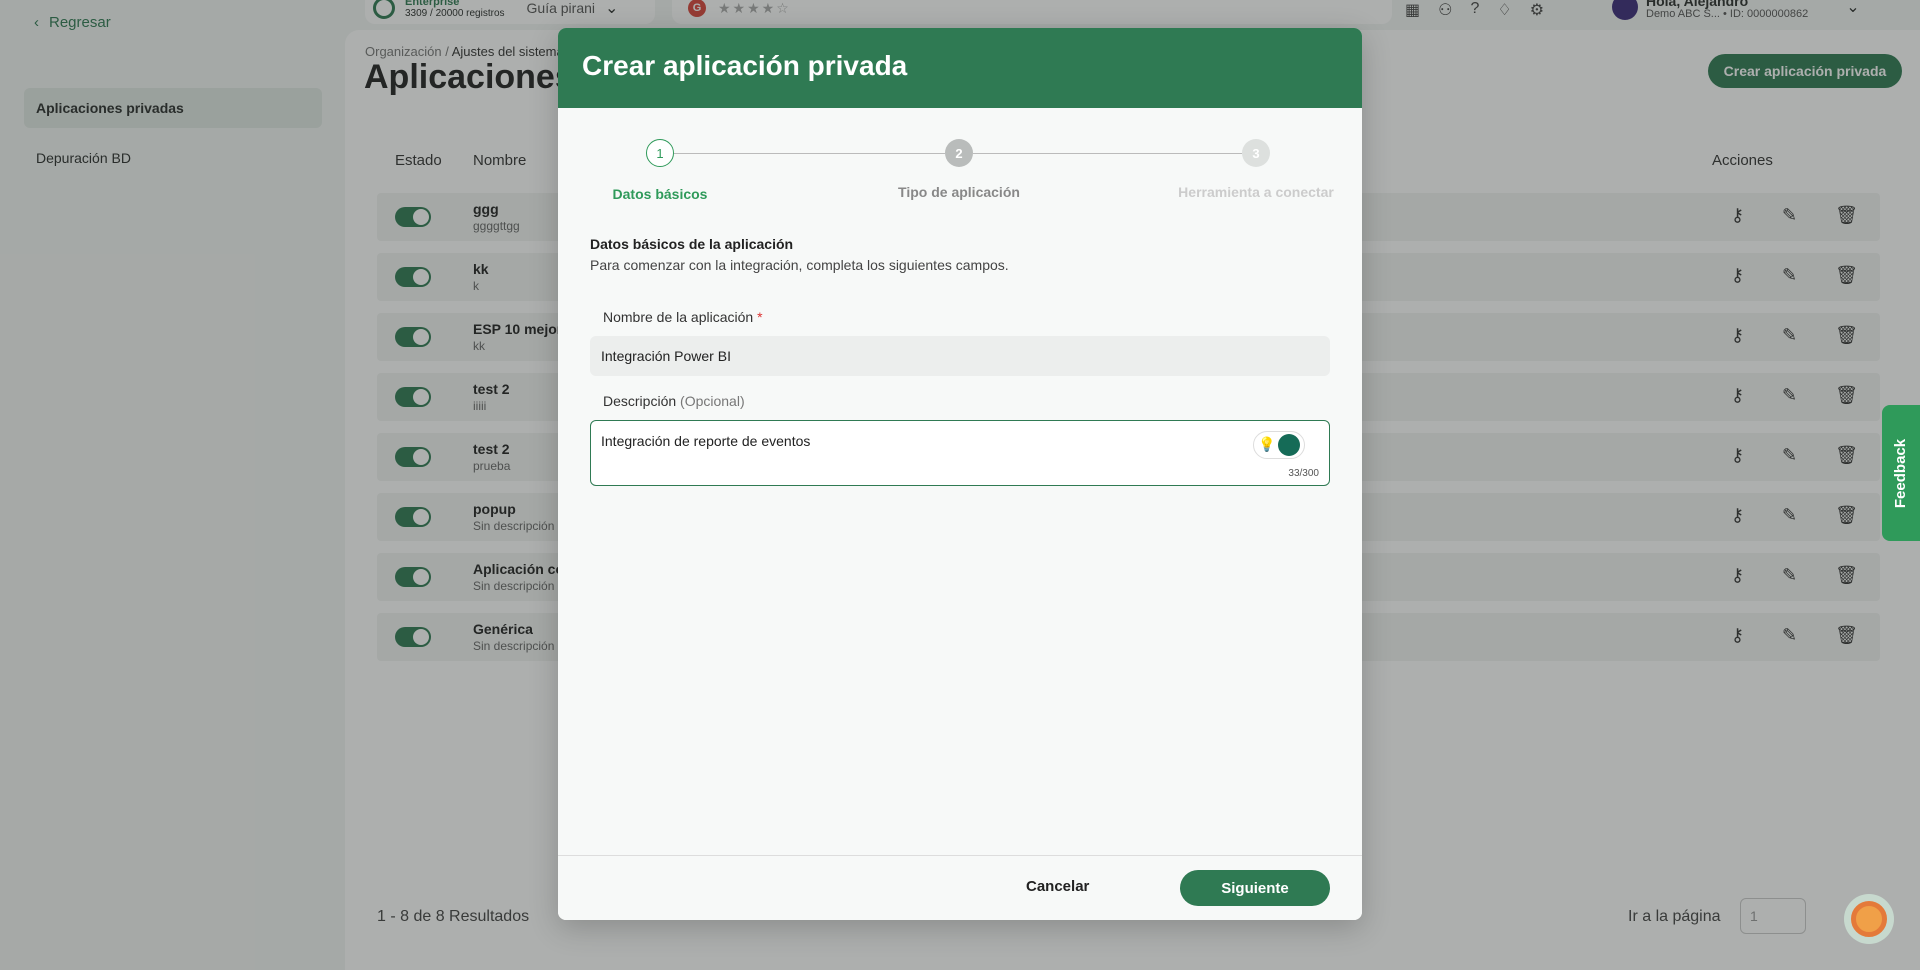  What do you see at coordinates (959, 153) in the screenshot?
I see `step-2-circle: 2` at bounding box center [959, 153].